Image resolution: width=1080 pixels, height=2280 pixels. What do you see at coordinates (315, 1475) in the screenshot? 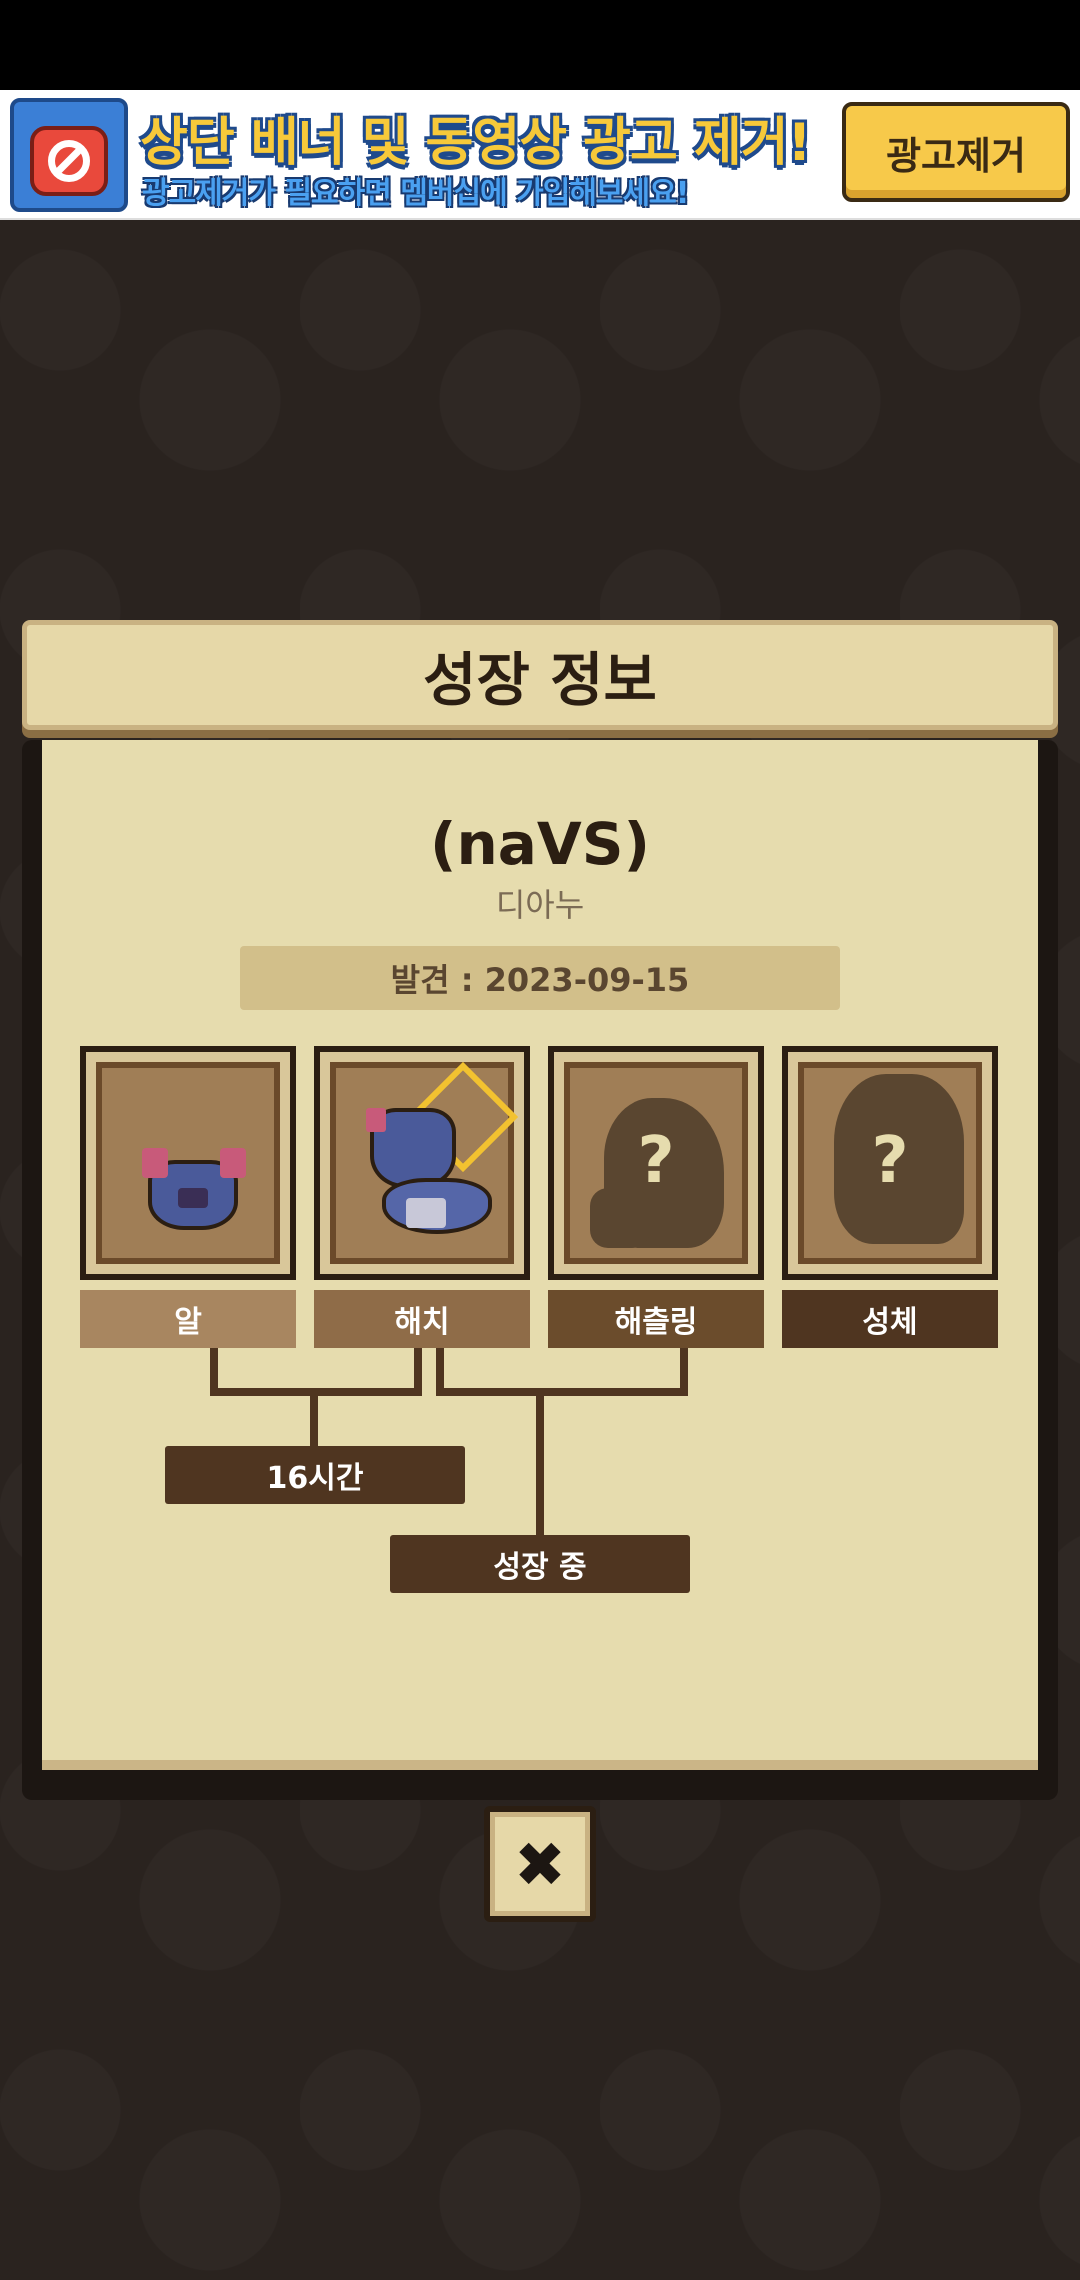
I see `growth-duration: 16시간` at bounding box center [315, 1475].